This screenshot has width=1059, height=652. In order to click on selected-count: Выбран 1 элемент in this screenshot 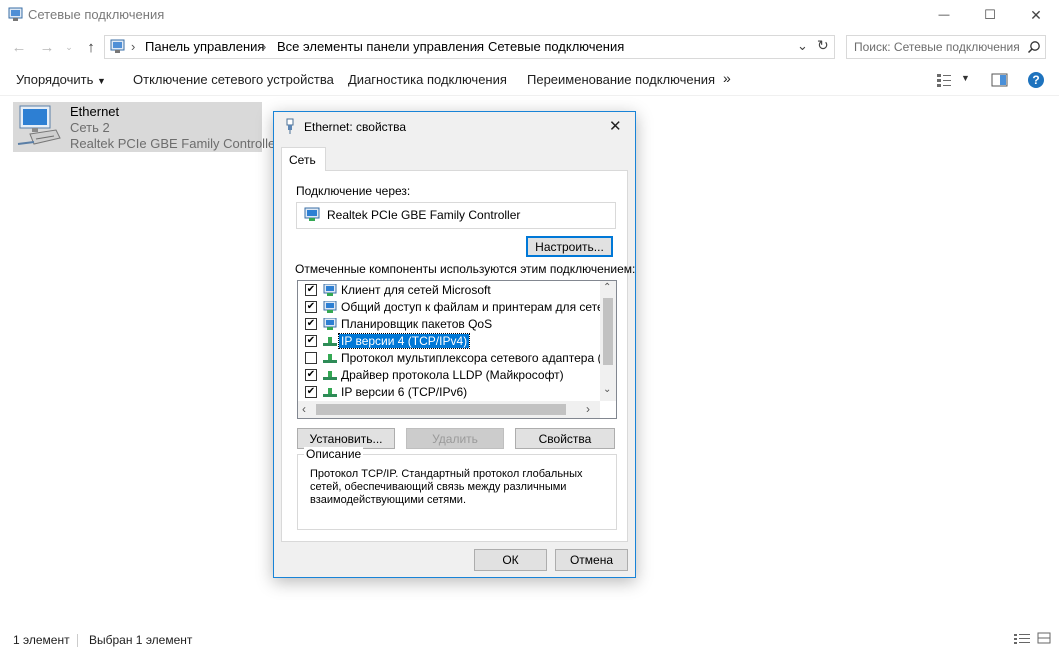, I will do `click(141, 640)`.